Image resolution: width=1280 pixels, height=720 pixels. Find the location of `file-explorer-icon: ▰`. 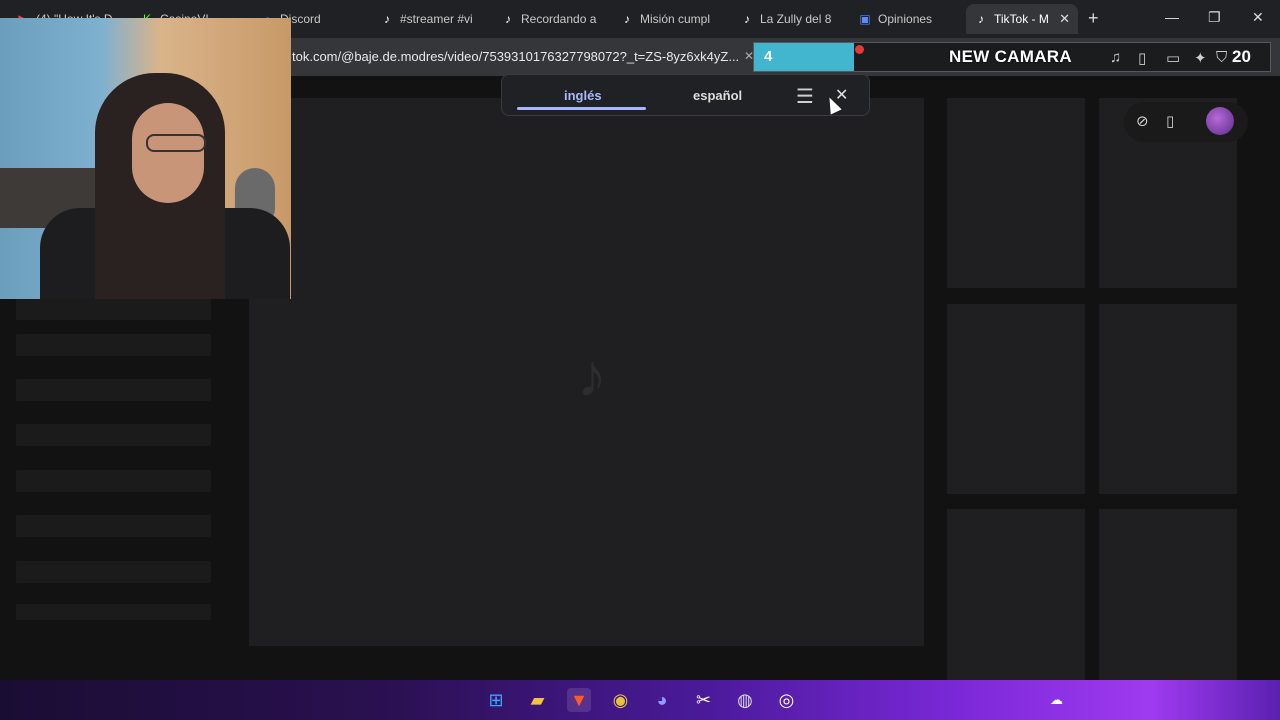

file-explorer-icon: ▰ is located at coordinates (538, 700).